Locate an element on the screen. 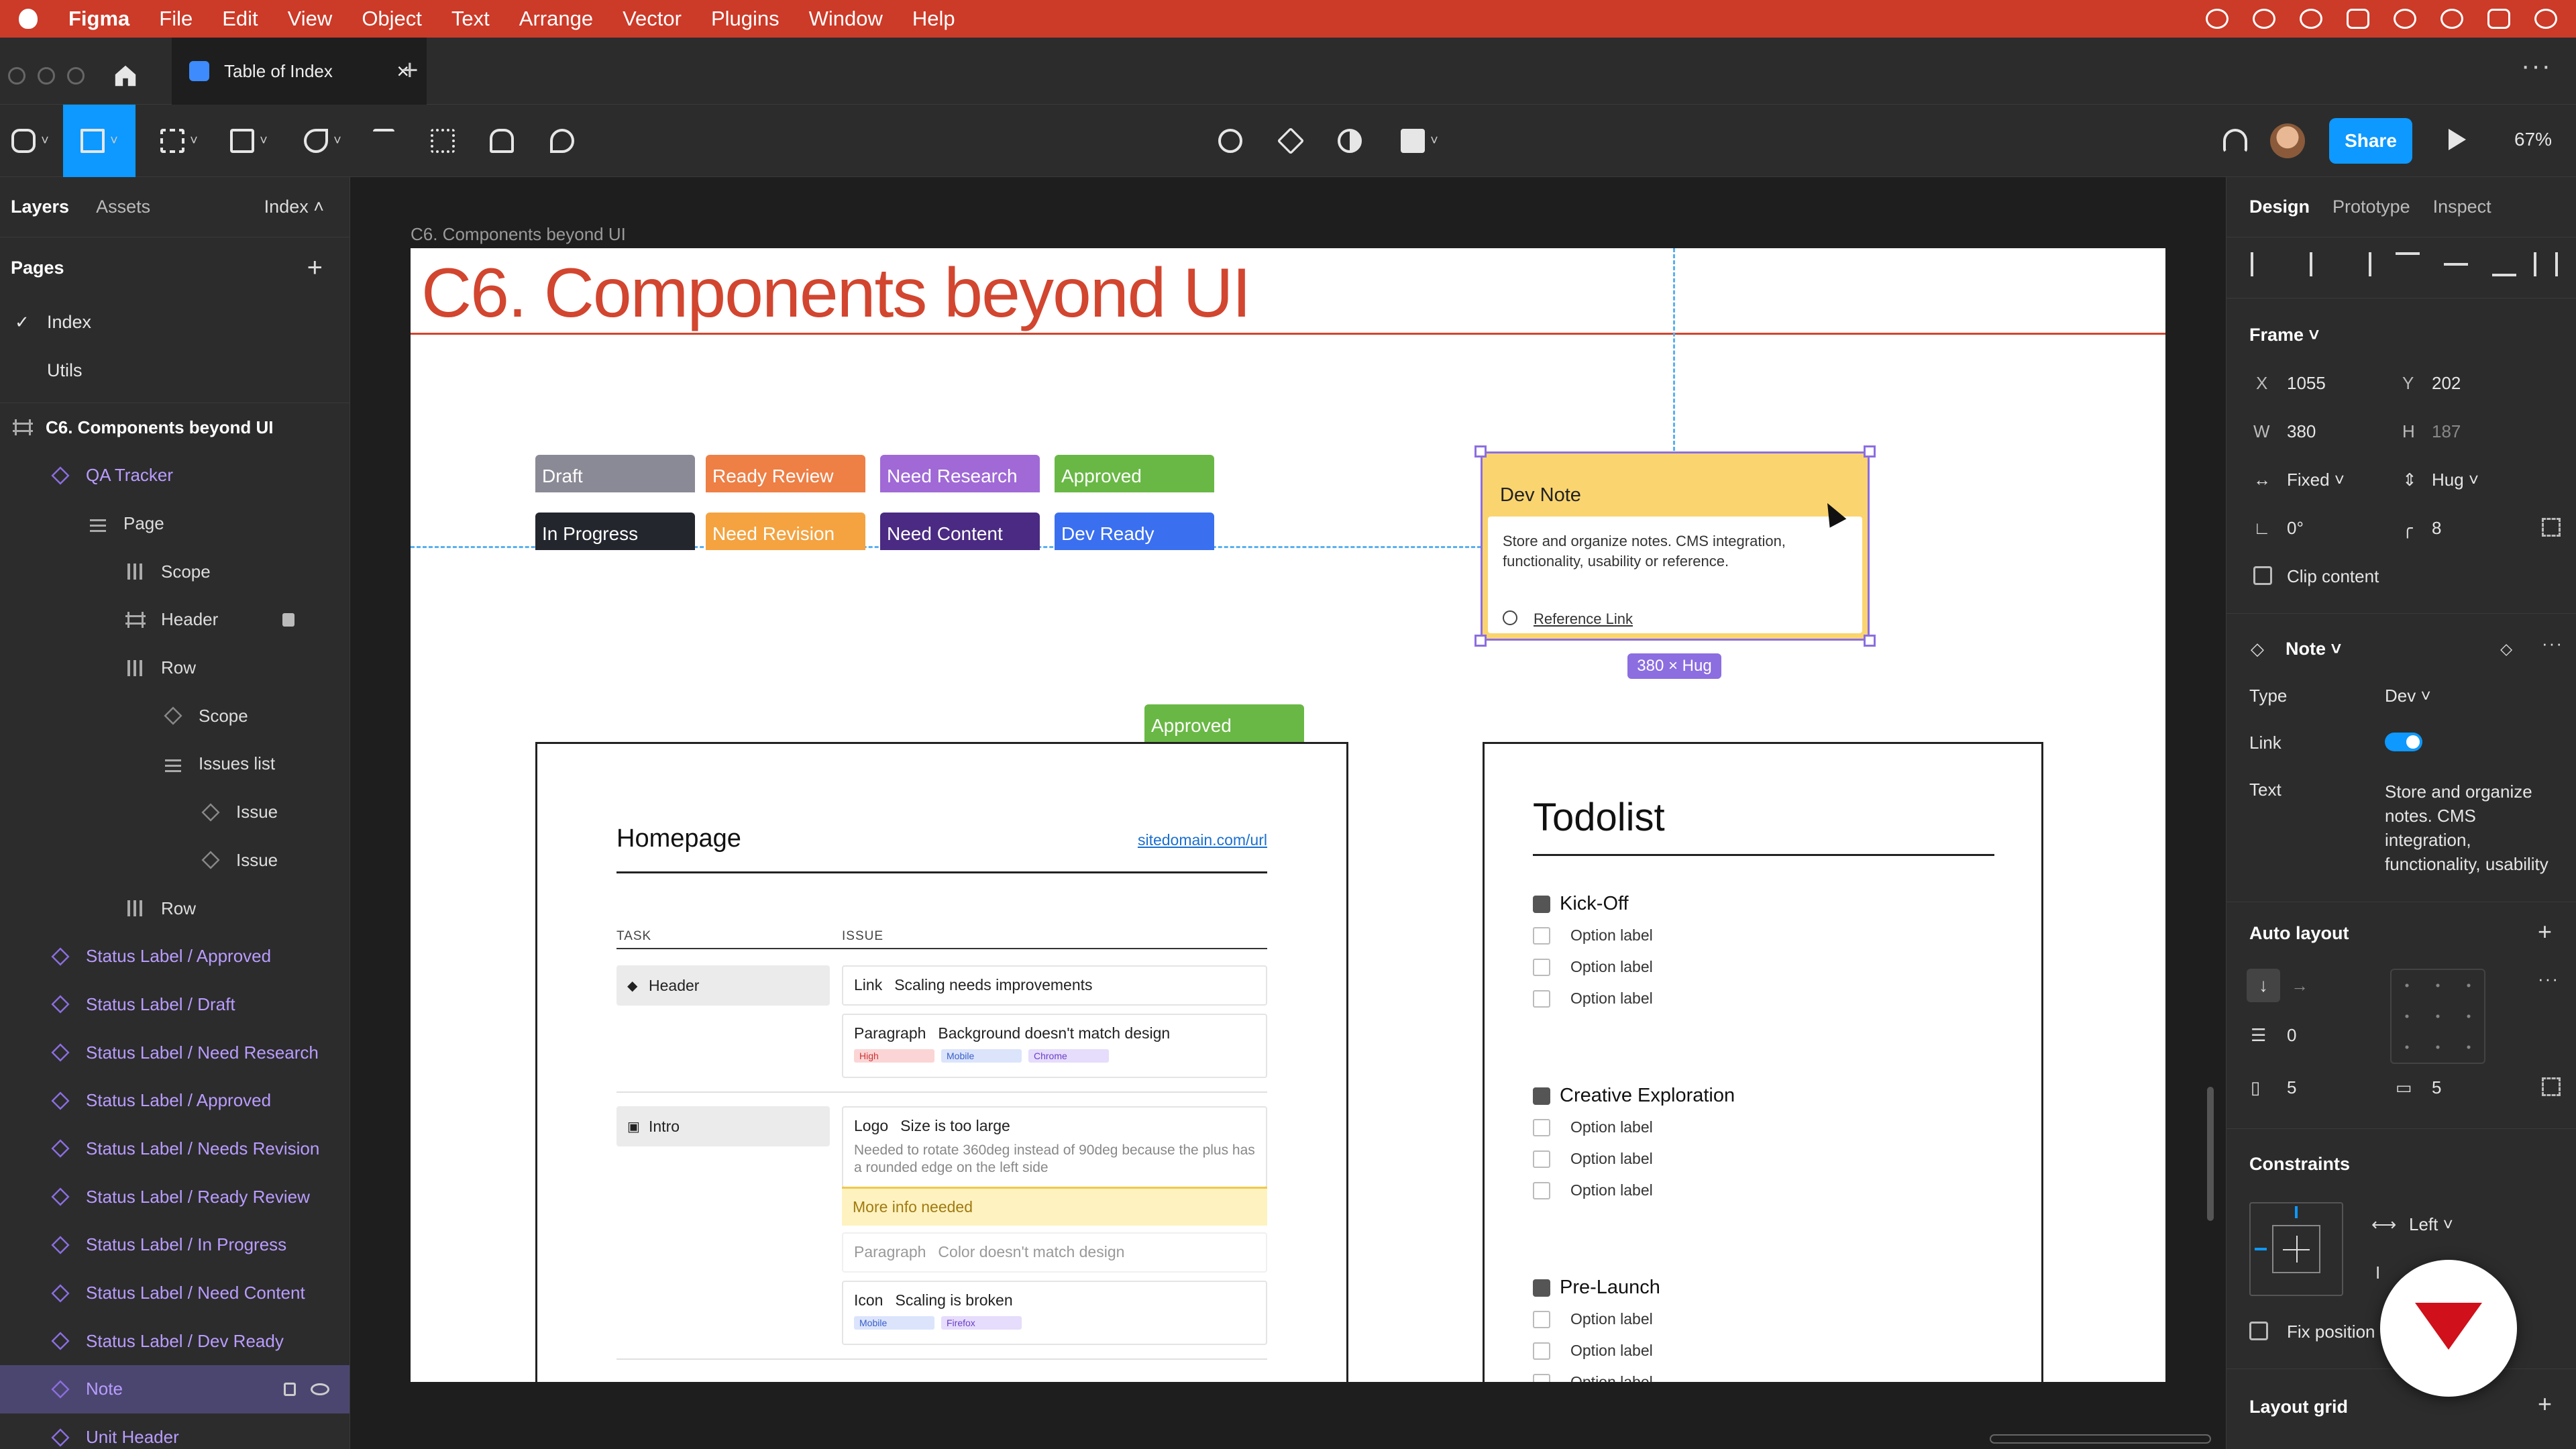  corner-radius-input: 8 is located at coordinates (2436, 528).